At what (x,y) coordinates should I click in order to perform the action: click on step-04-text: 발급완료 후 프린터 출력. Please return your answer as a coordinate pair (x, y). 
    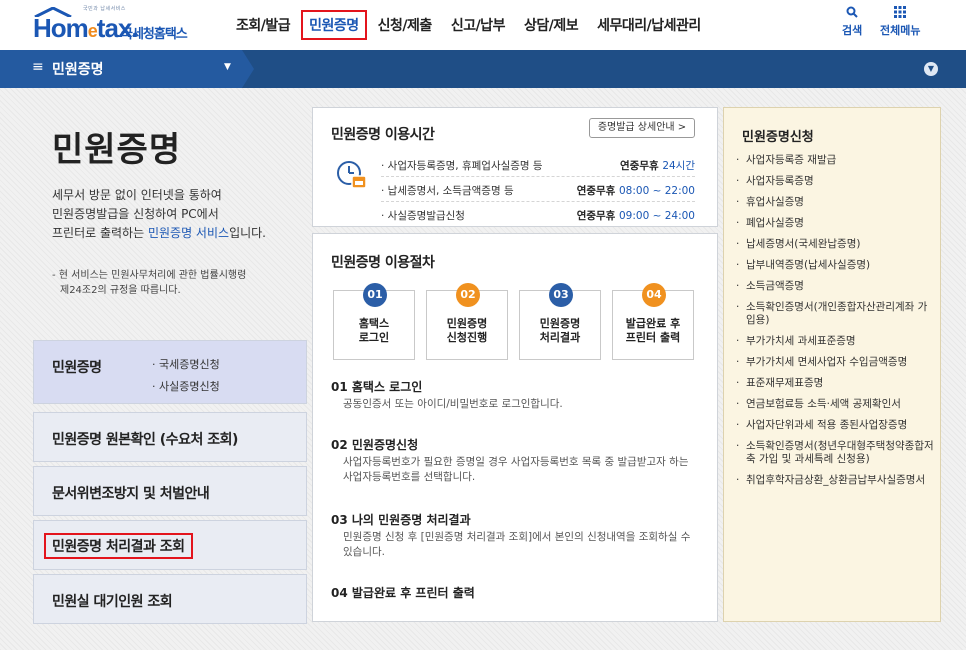
    Looking at the image, I should click on (653, 331).